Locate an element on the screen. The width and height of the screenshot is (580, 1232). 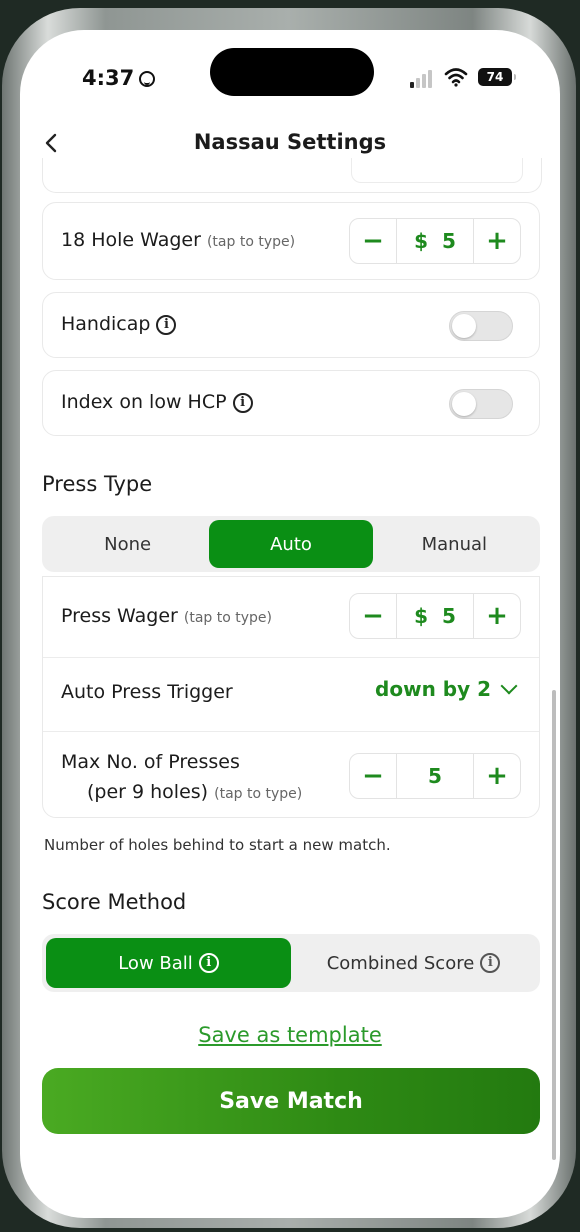
page-title: Nassau Settings is located at coordinates (290, 142).